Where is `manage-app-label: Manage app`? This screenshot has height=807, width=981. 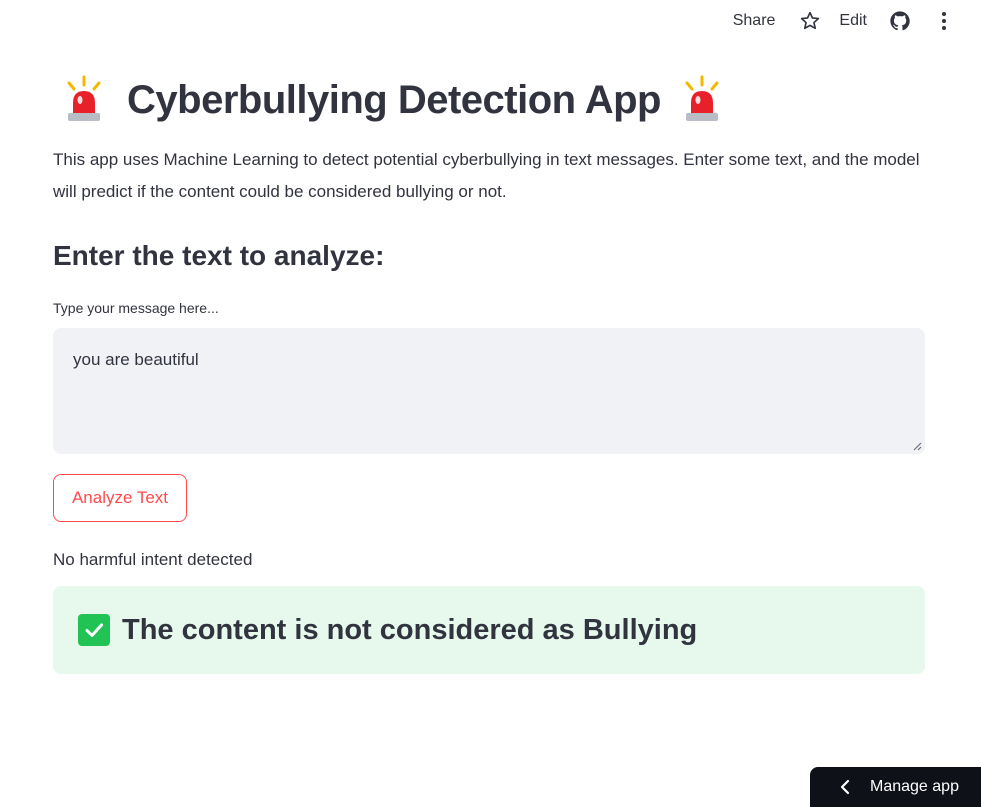
manage-app-label: Manage app is located at coordinates (914, 786).